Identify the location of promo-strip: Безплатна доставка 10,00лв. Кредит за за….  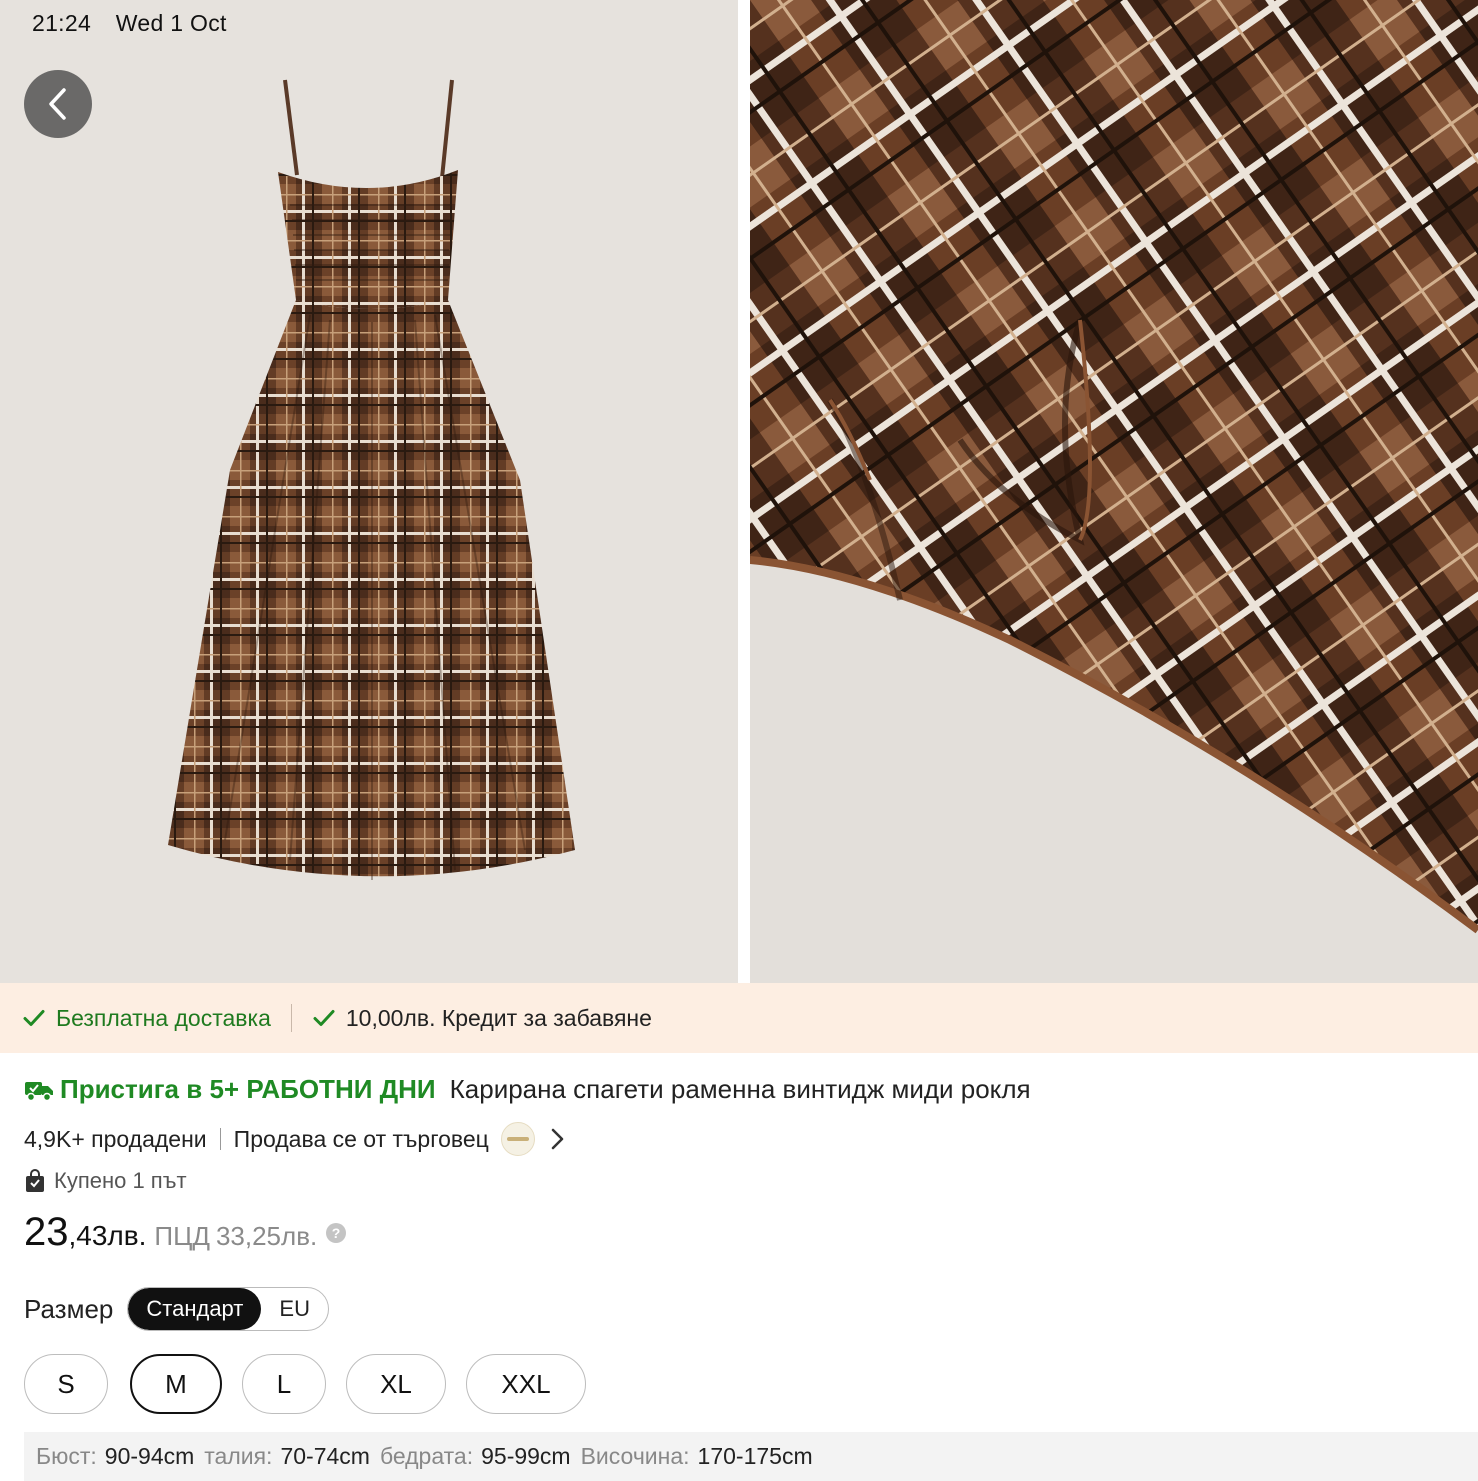
(739, 1018).